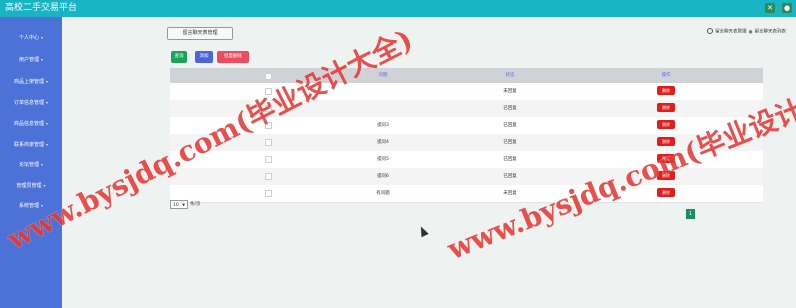 The height and width of the screenshot is (308, 796). Describe the element at coordinates (28, 103) in the screenshot. I see `sidebar-item-label: 订单信息管理` at that location.